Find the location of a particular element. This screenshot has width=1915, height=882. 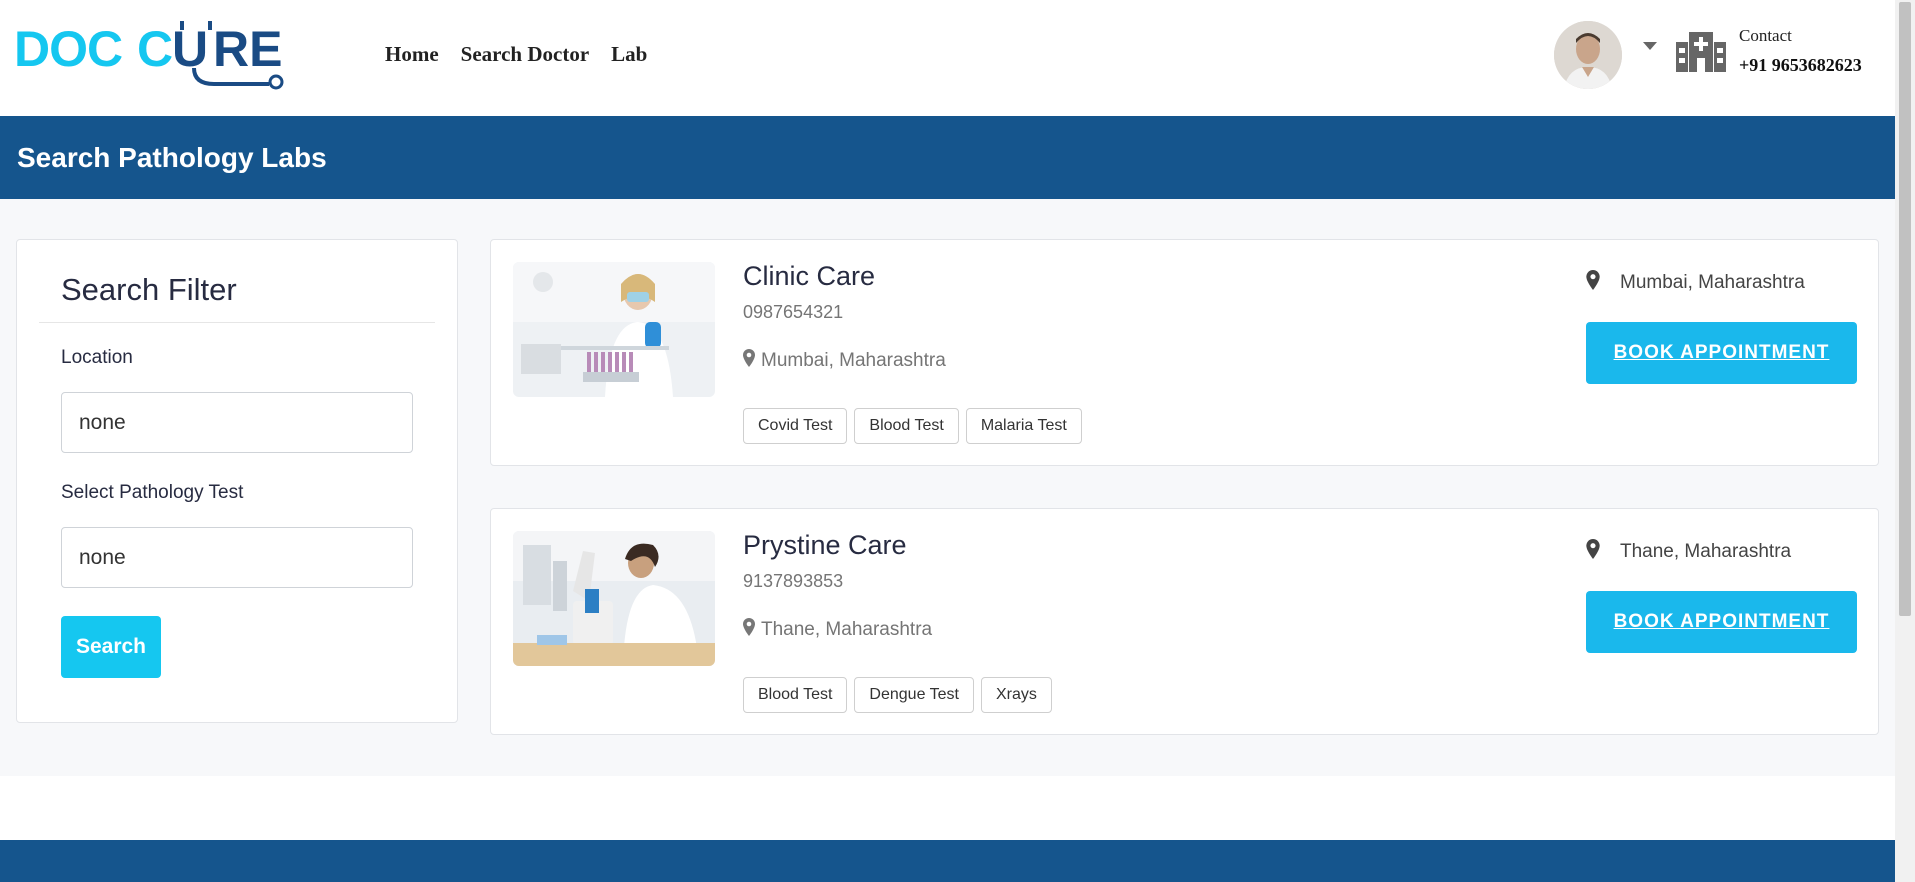

user-avatar-image is located at coordinates (1588, 55).